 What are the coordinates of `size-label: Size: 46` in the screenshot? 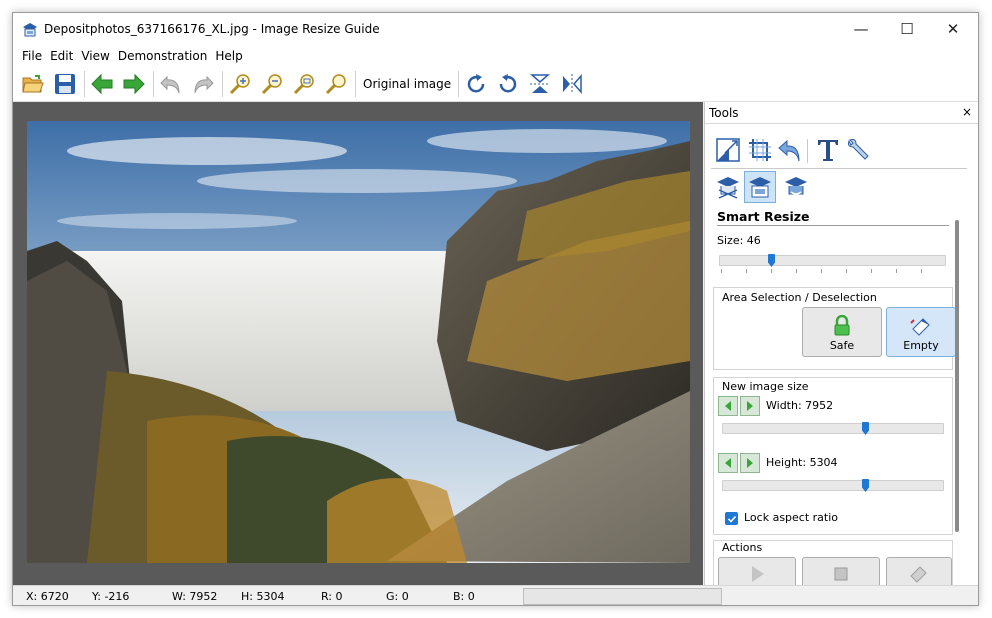 It's located at (739, 240).